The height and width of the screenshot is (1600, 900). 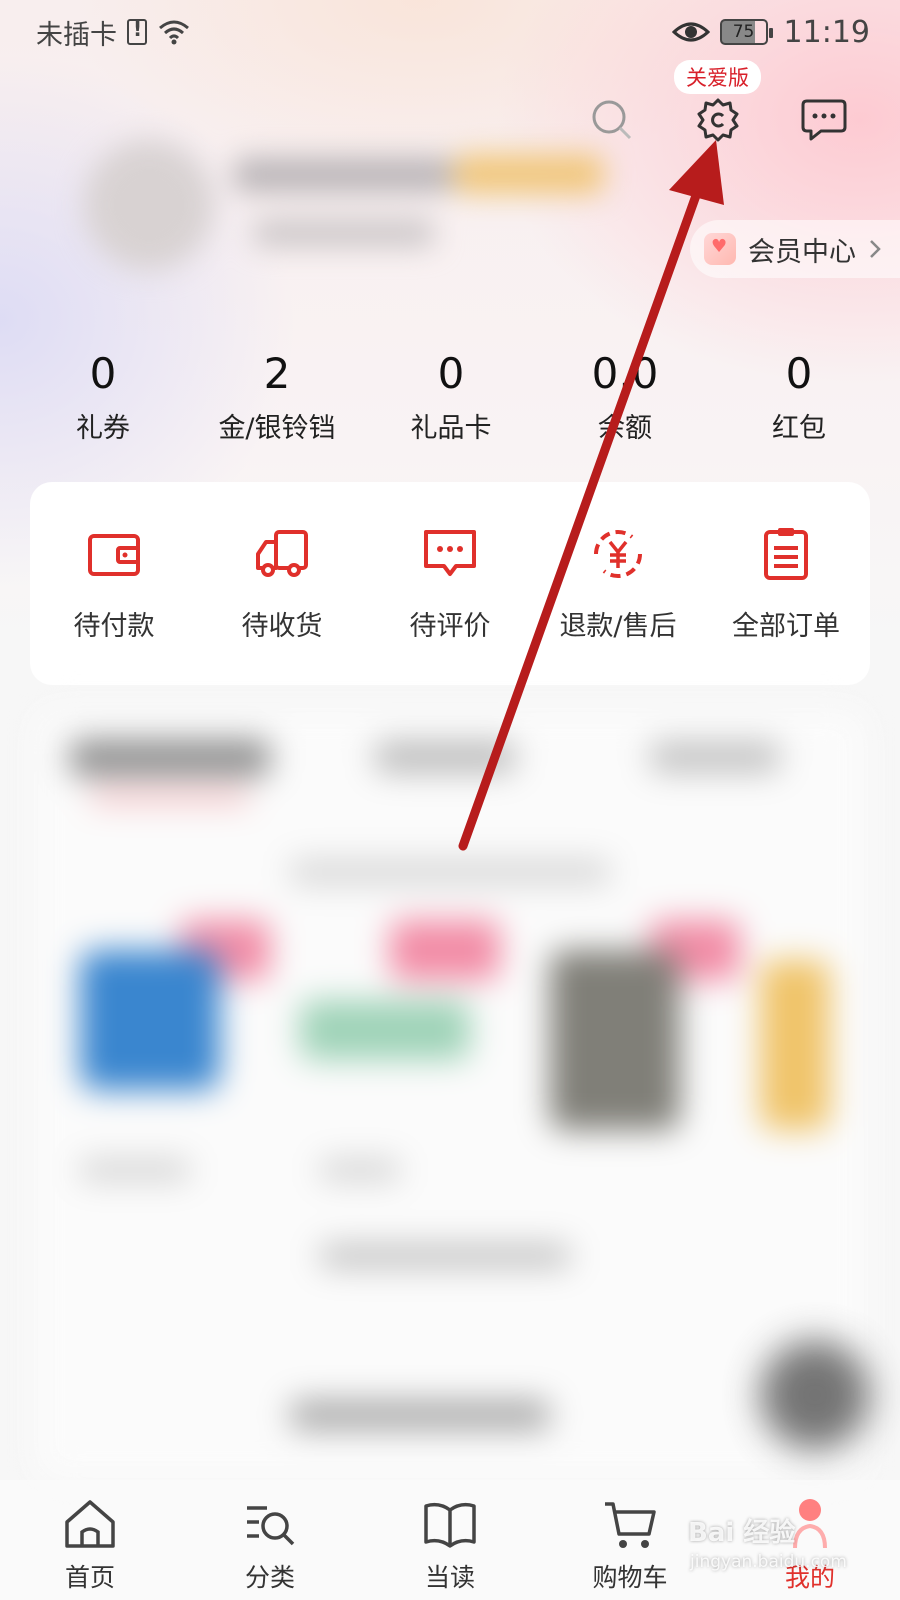 I want to click on truck-icon, so click(x=282, y=553).